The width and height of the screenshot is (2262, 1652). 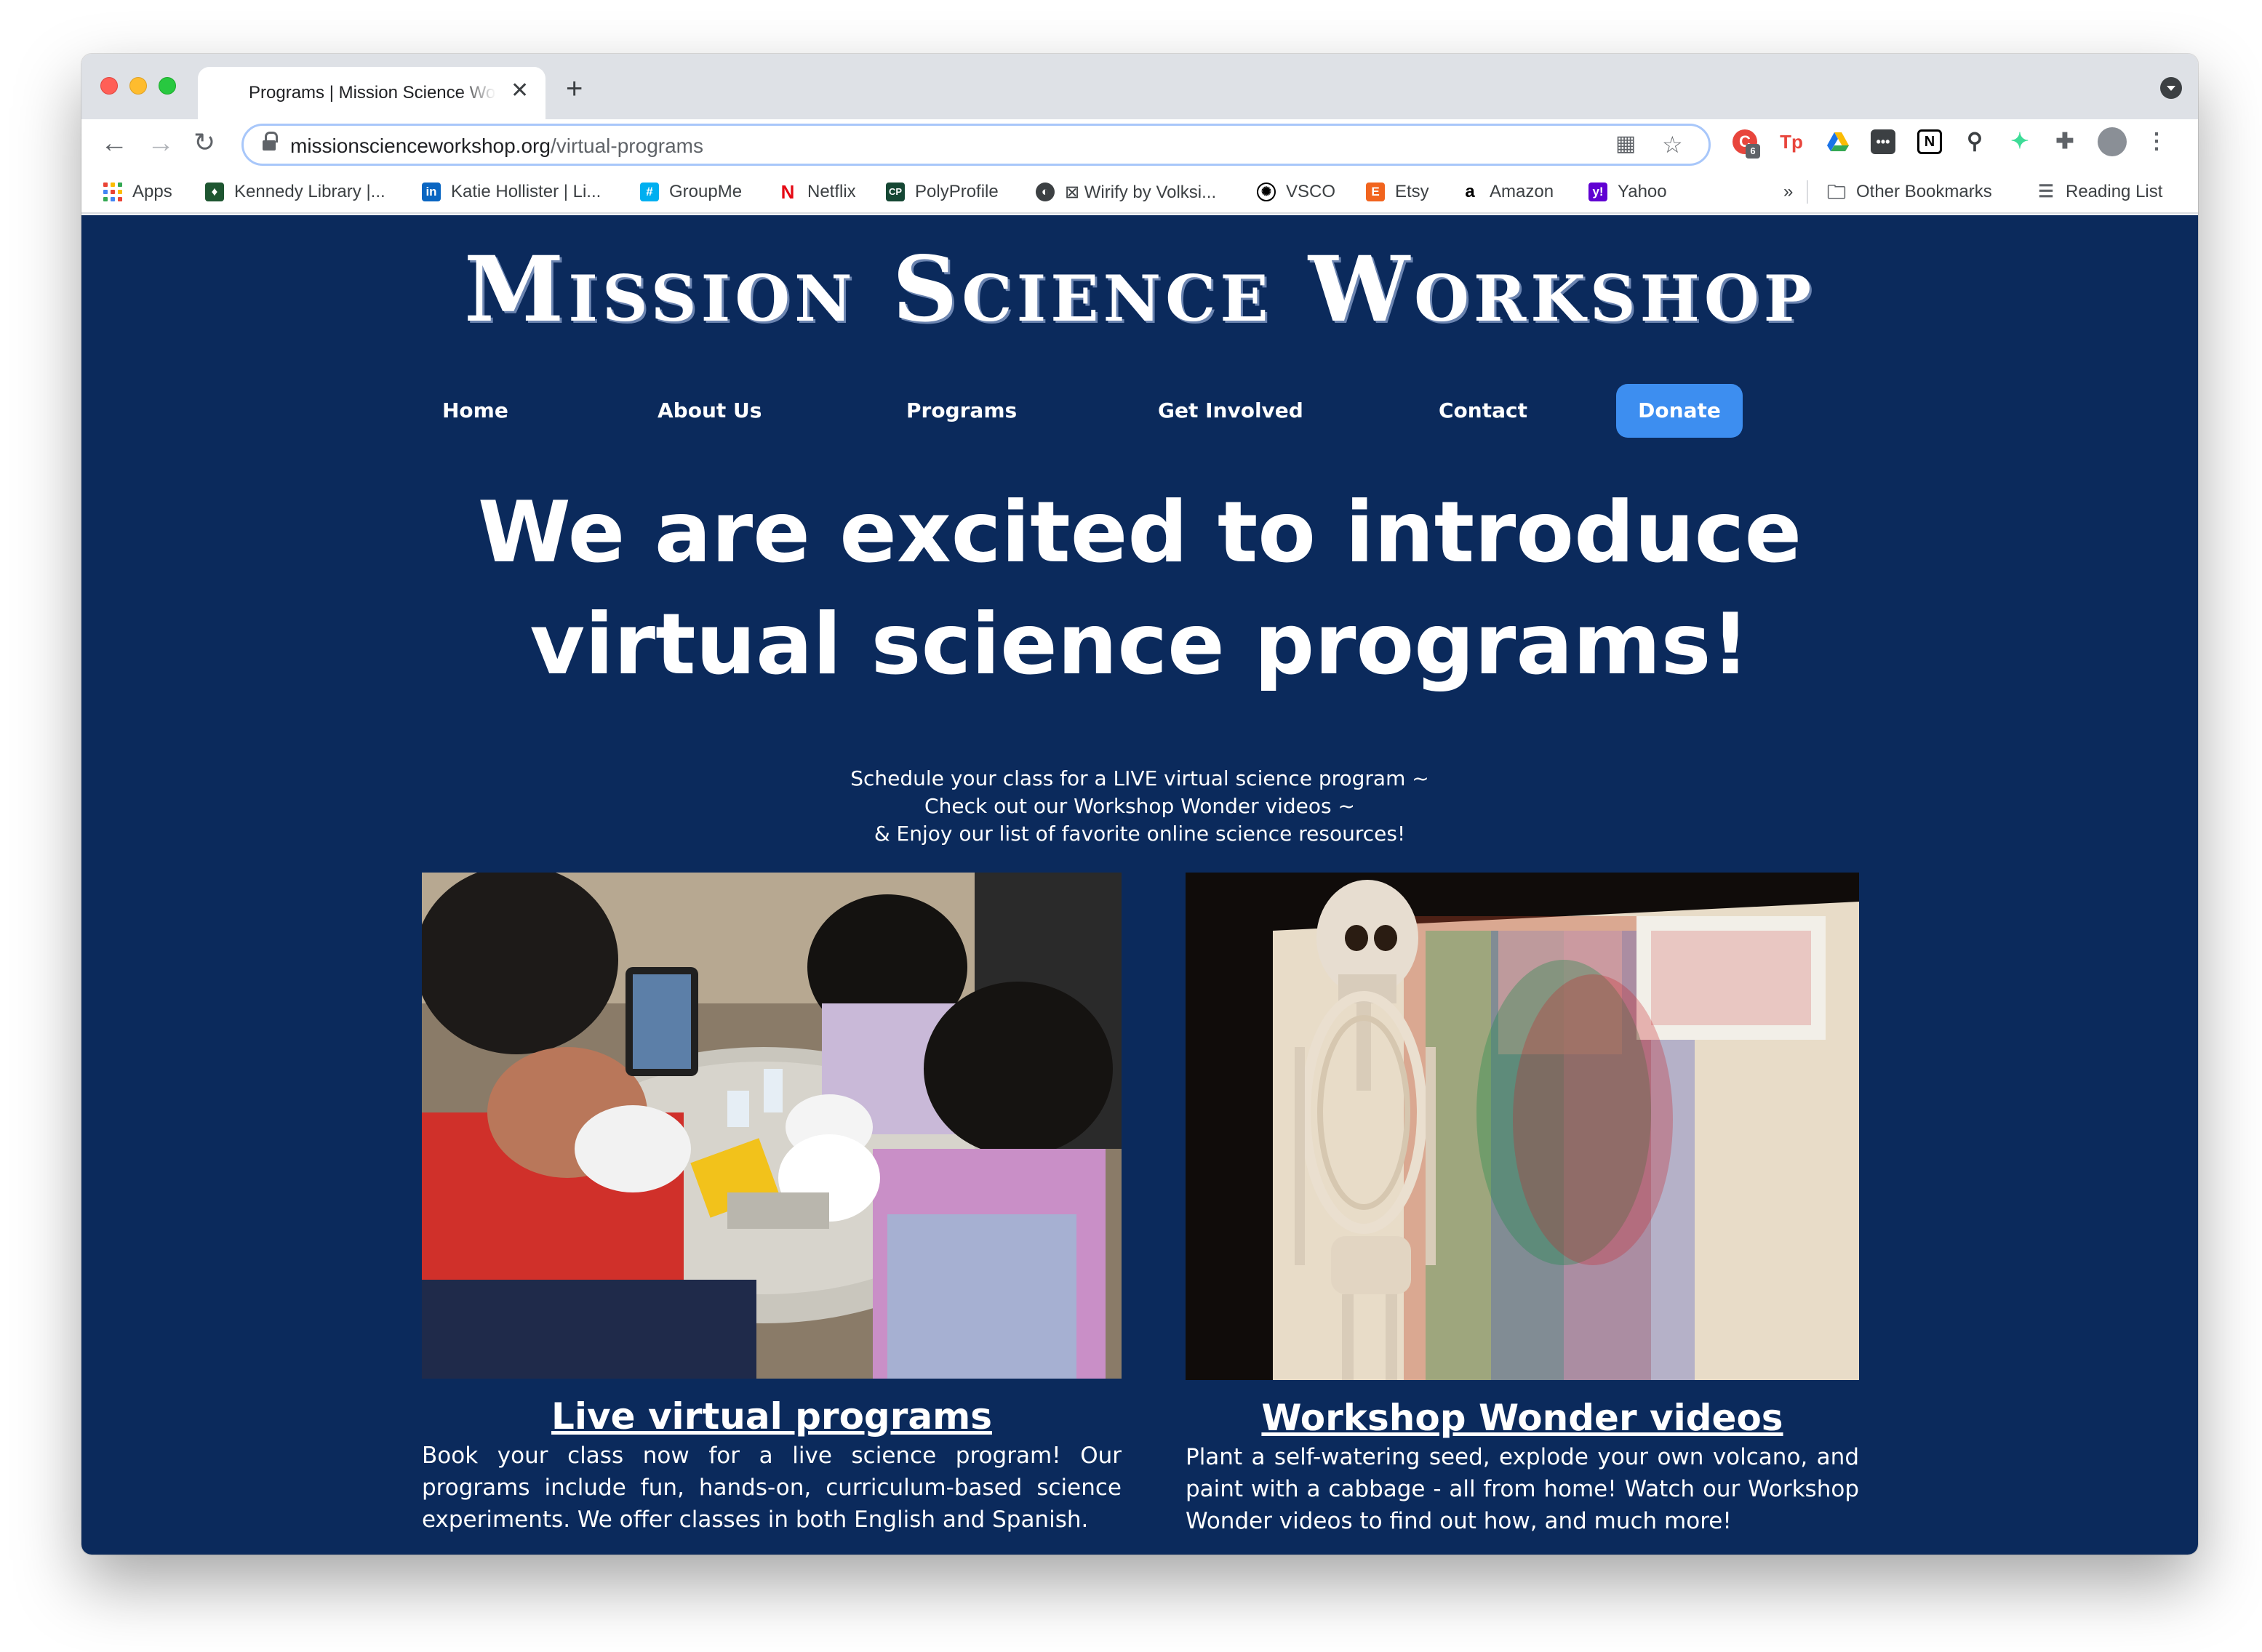 I want to click on bookmark-etsy: E Etsy, so click(x=1397, y=192).